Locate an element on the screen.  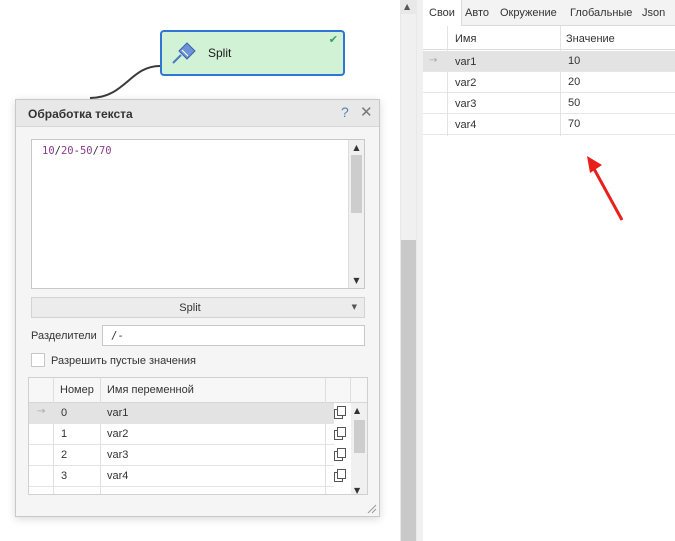
tab-auto: Авто is located at coordinates (477, 13).